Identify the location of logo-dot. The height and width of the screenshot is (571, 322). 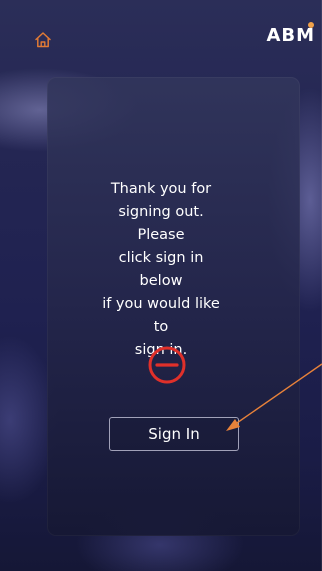
(311, 25).